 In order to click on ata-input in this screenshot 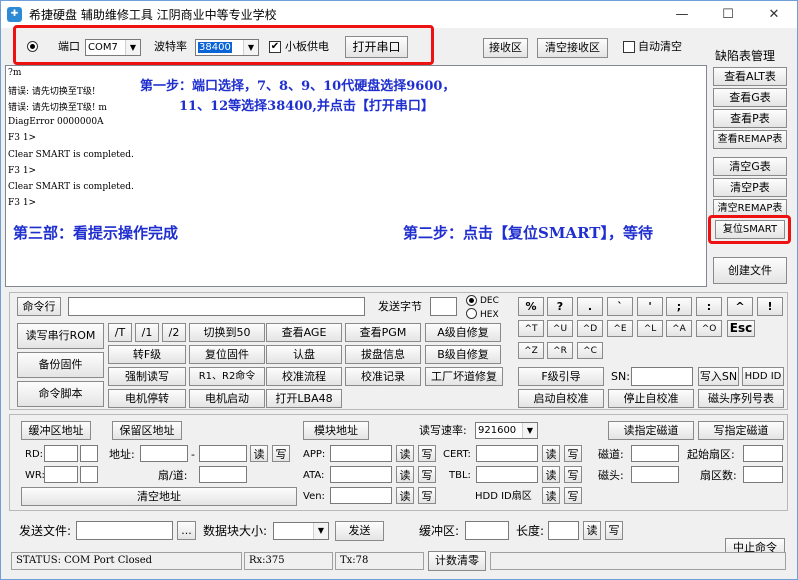, I will do `click(361, 474)`.